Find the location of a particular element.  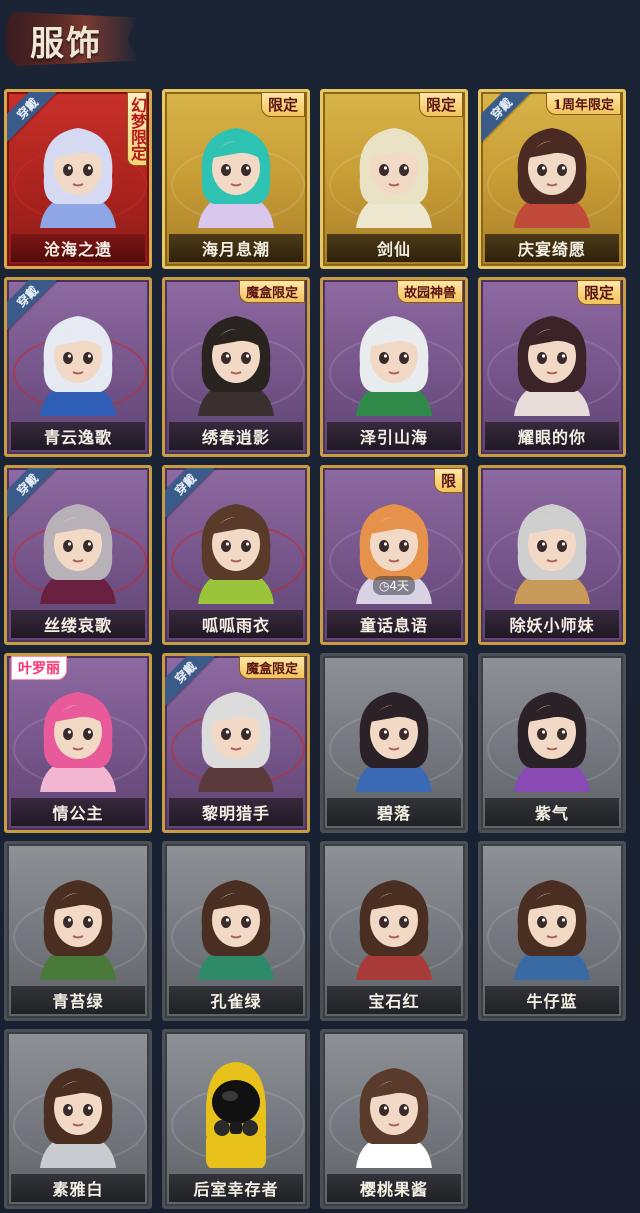

costume-name: 宝石红 is located at coordinates (394, 1001).